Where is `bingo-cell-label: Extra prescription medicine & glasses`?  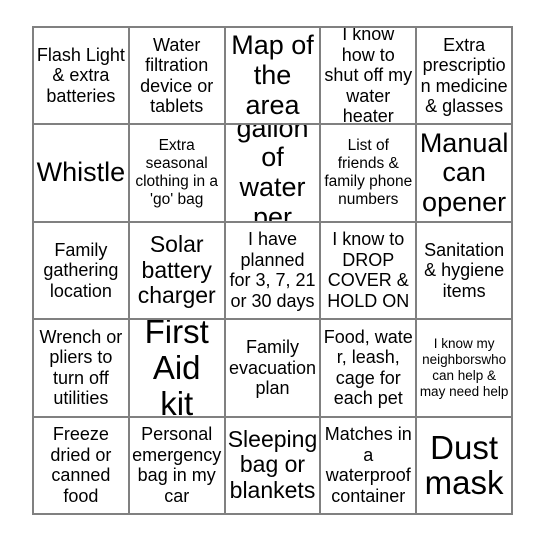
bingo-cell-label: Extra prescription medicine & glasses is located at coordinates (464, 75).